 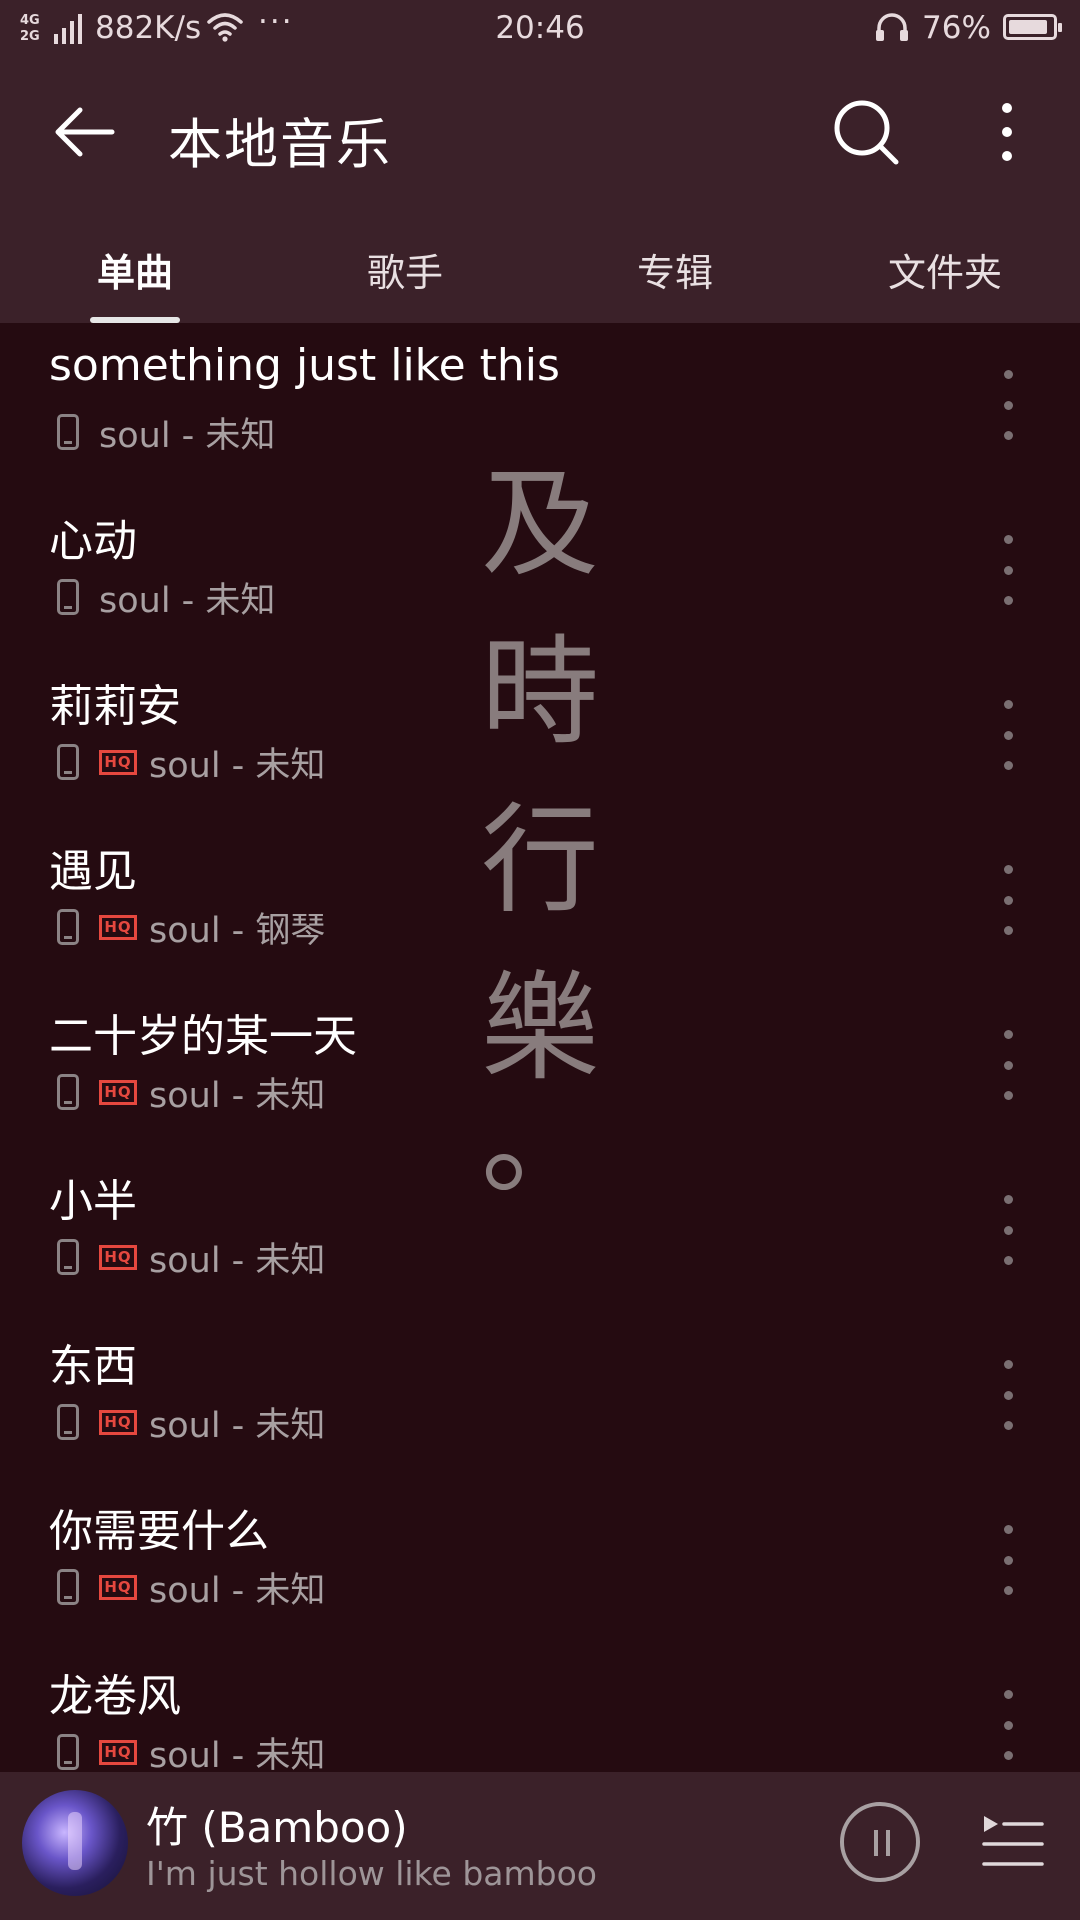 I want to click on playlist-icon, so click(x=1013, y=1842).